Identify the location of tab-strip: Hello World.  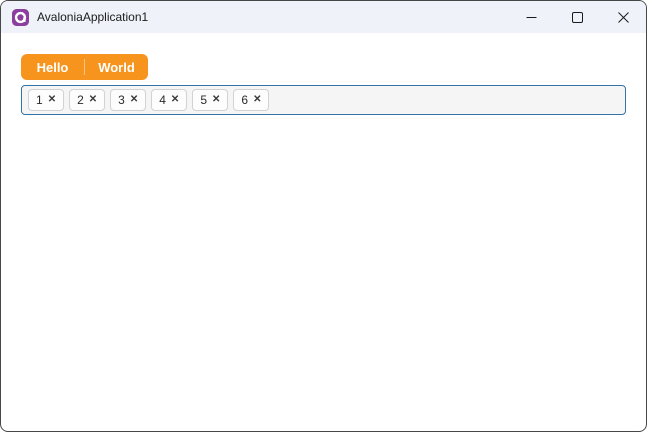
(84, 67).